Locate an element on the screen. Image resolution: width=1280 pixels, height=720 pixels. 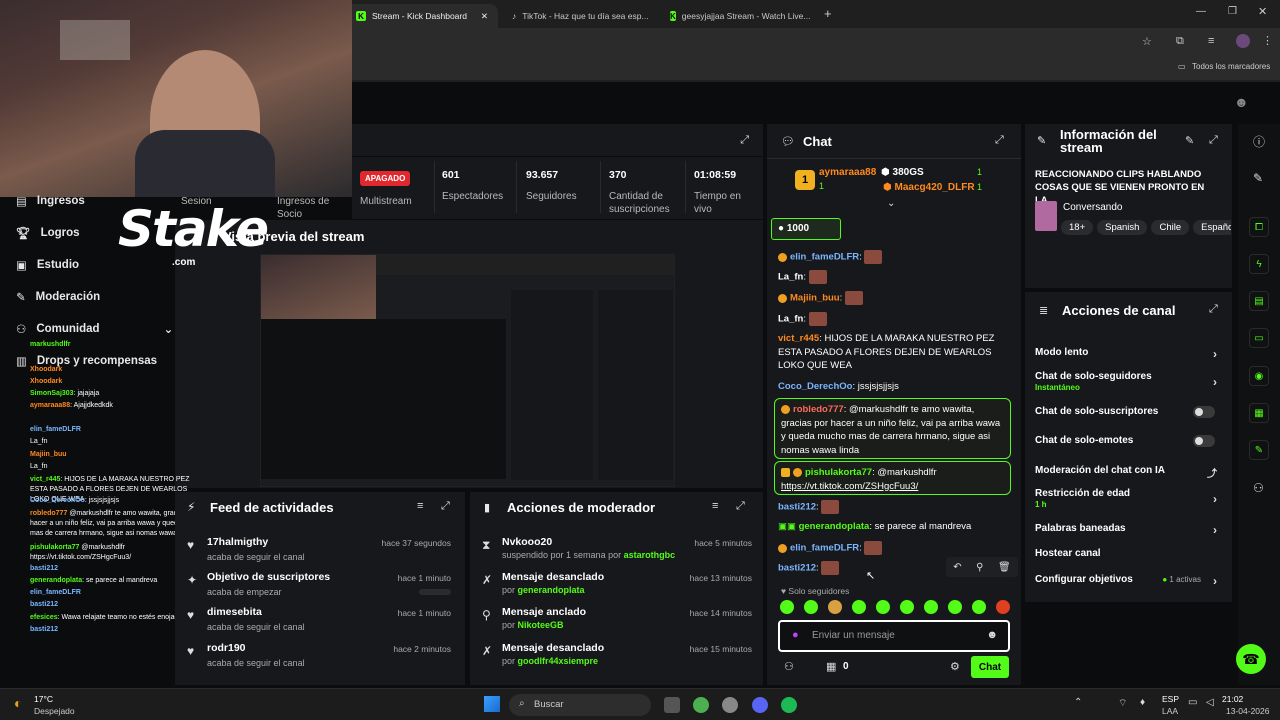
media-icon: ≡ is located at coordinates (1211, 41).